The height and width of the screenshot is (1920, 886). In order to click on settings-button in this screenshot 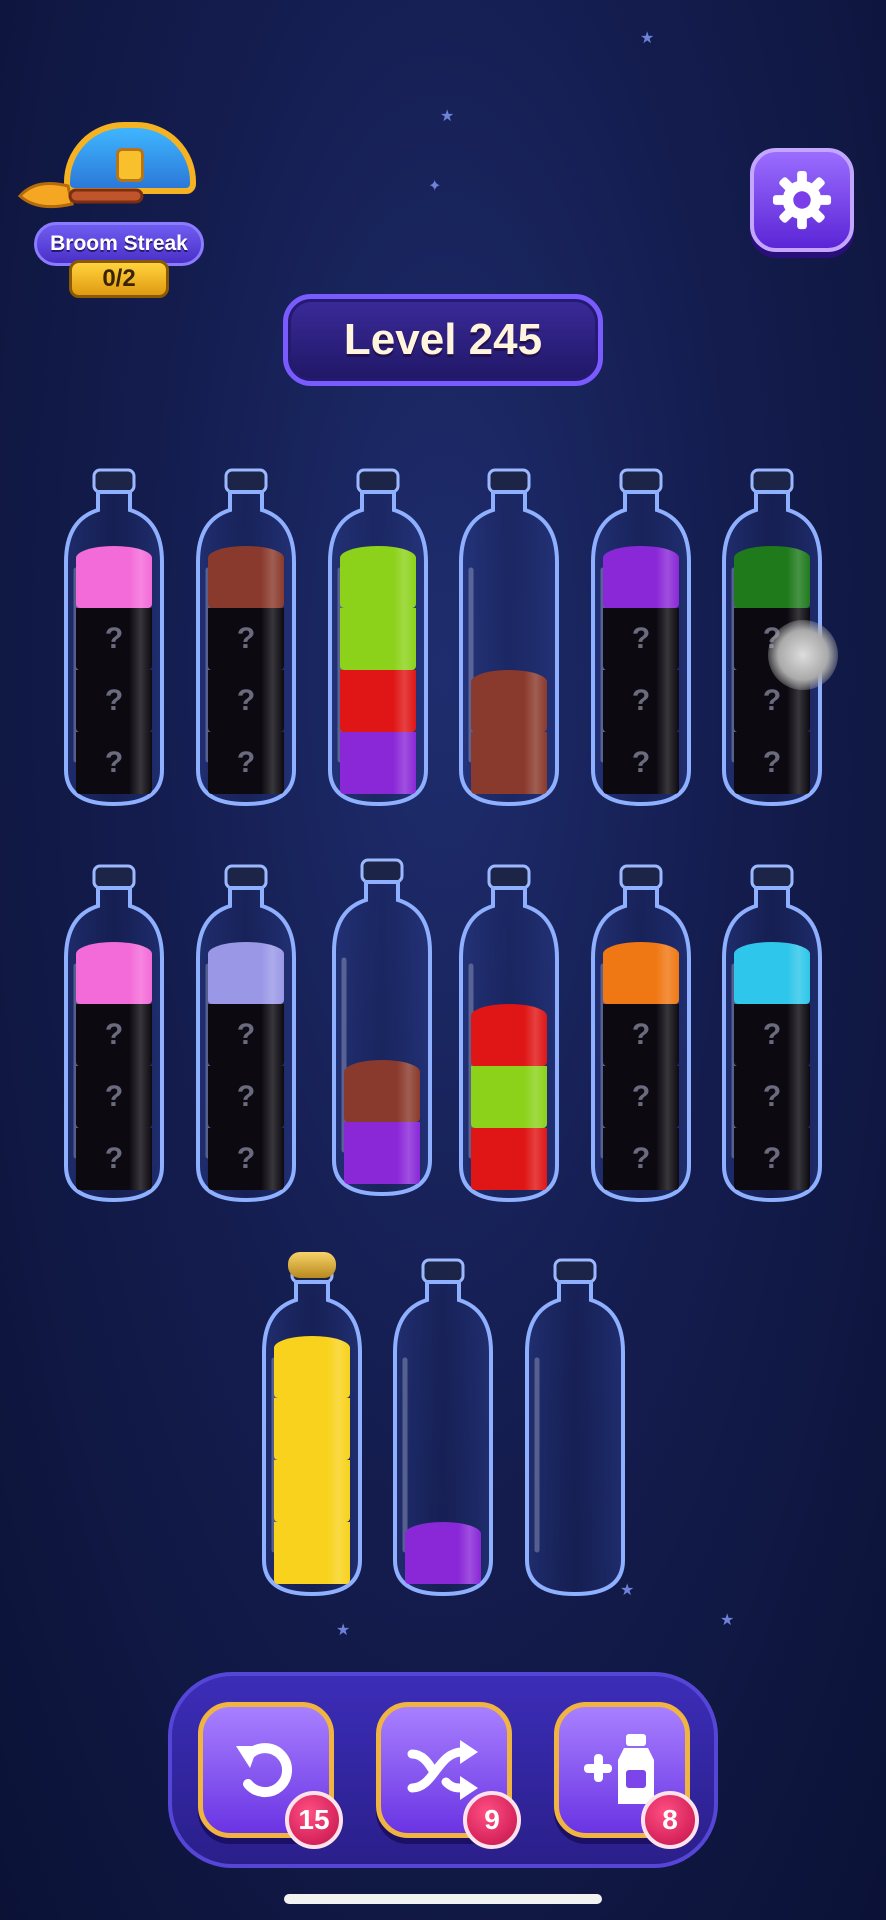, I will do `click(802, 200)`.